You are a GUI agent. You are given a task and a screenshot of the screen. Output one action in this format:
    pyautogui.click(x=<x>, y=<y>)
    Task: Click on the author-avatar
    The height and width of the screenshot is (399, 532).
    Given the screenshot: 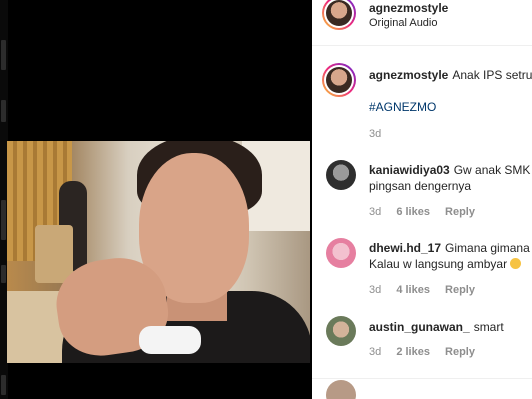 What is the action you would take?
    pyautogui.click(x=339, y=15)
    